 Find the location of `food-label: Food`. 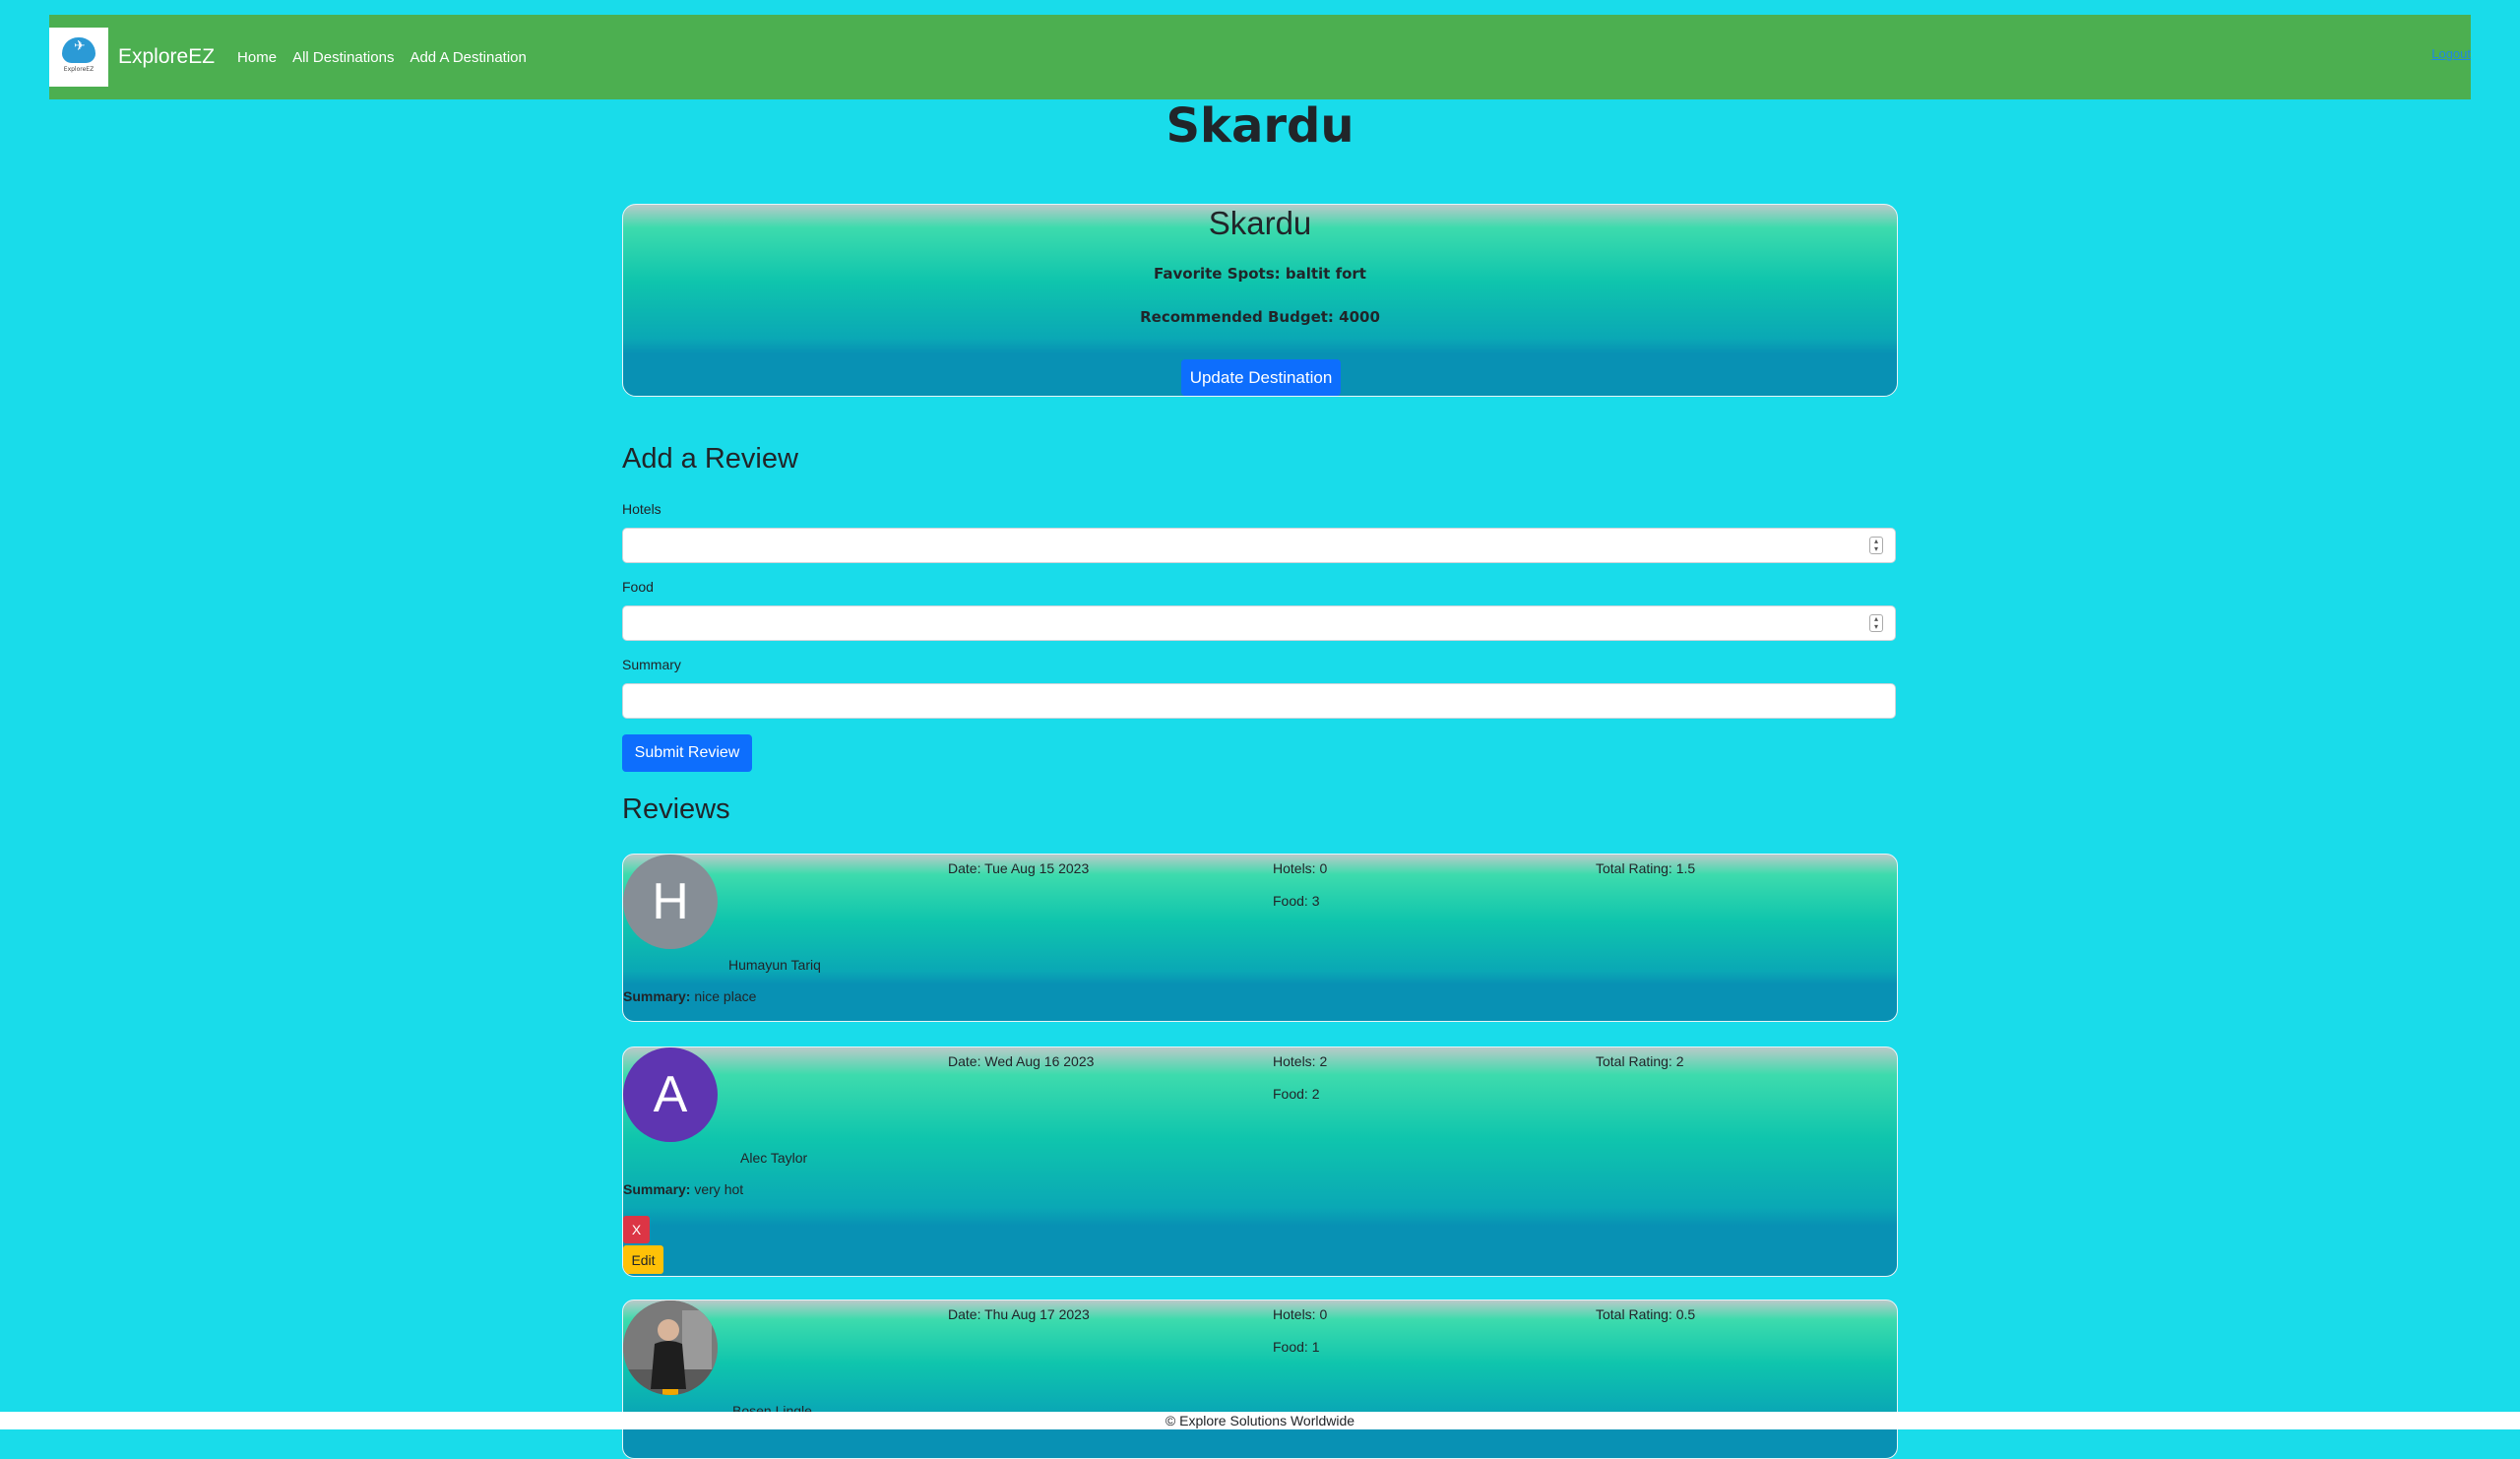

food-label: Food is located at coordinates (638, 587).